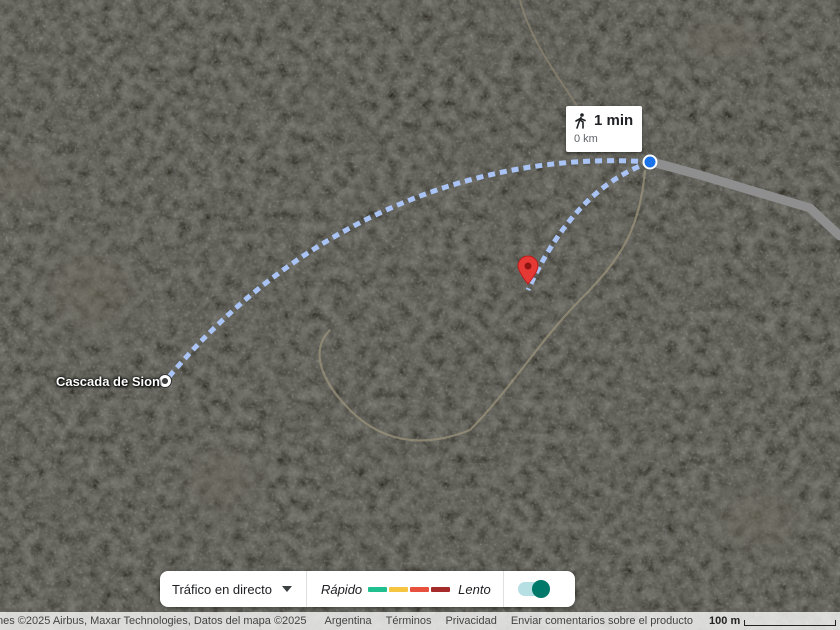 The image size is (840, 630). I want to click on toggle-knob, so click(540, 589).